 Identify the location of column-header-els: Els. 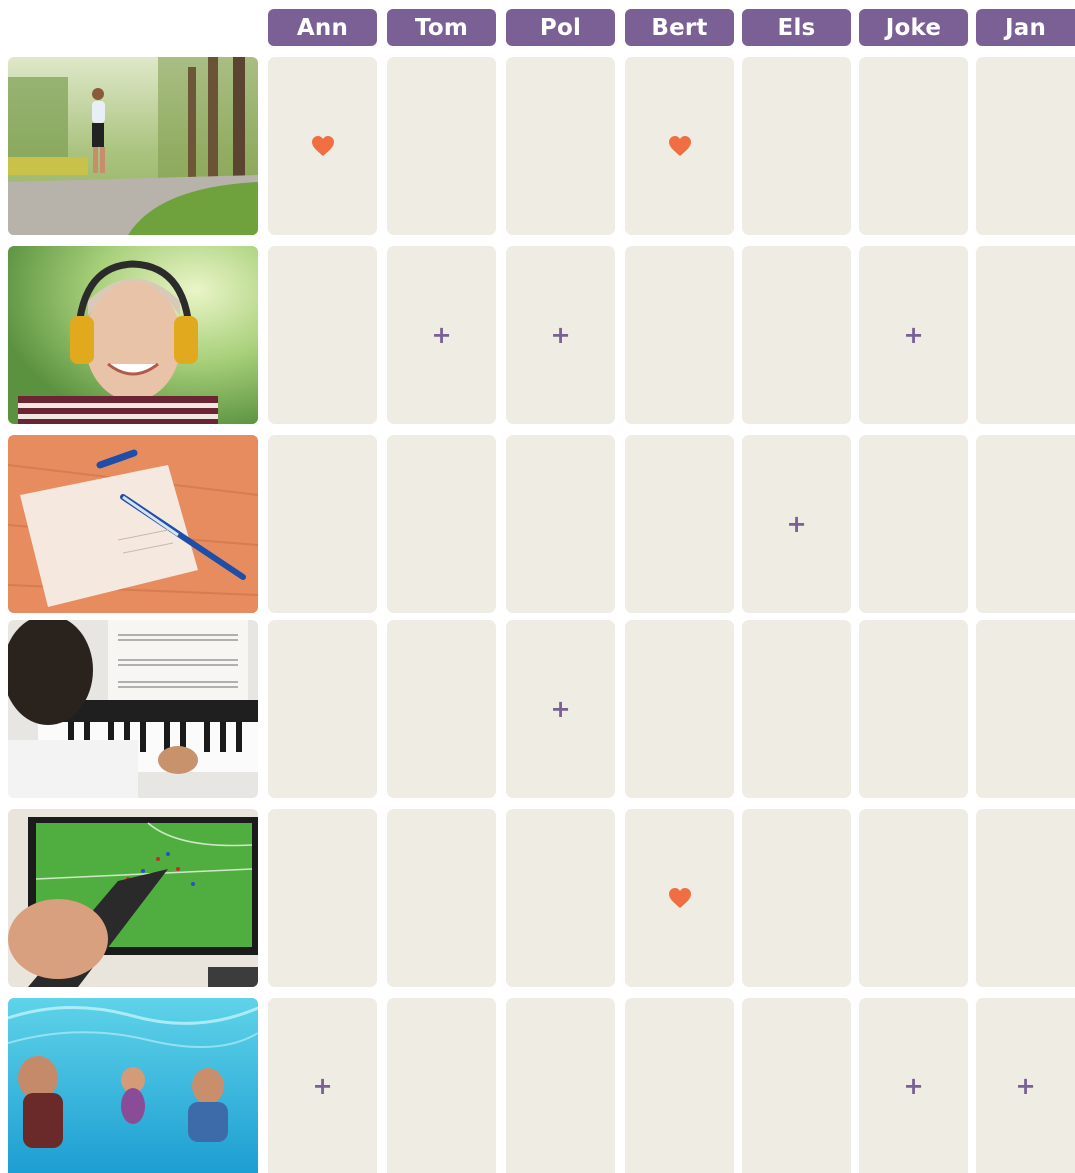
(796, 27).